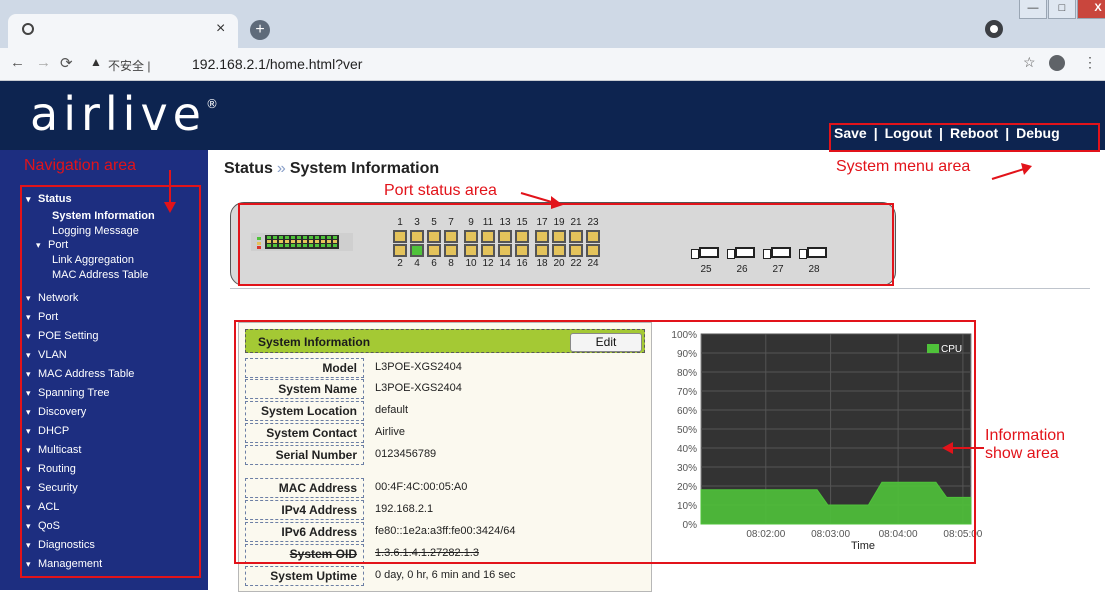 This screenshot has width=1105, height=592. What do you see at coordinates (903, 166) in the screenshot?
I see `system-menu-area-label: System menu area` at bounding box center [903, 166].